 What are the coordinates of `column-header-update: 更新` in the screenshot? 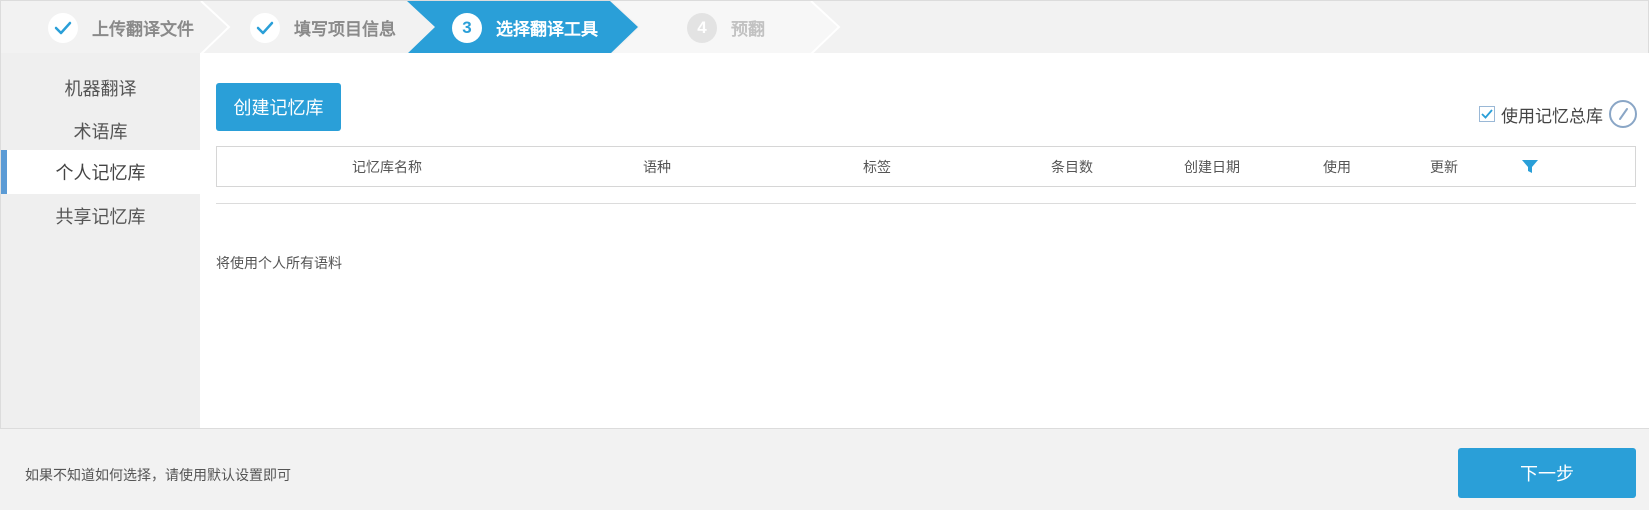 It's located at (1444, 166).